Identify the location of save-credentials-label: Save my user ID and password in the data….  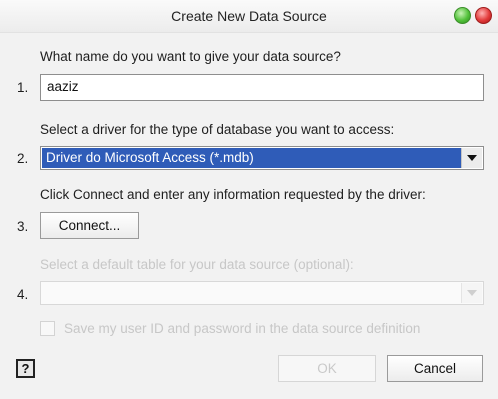
(242, 328).